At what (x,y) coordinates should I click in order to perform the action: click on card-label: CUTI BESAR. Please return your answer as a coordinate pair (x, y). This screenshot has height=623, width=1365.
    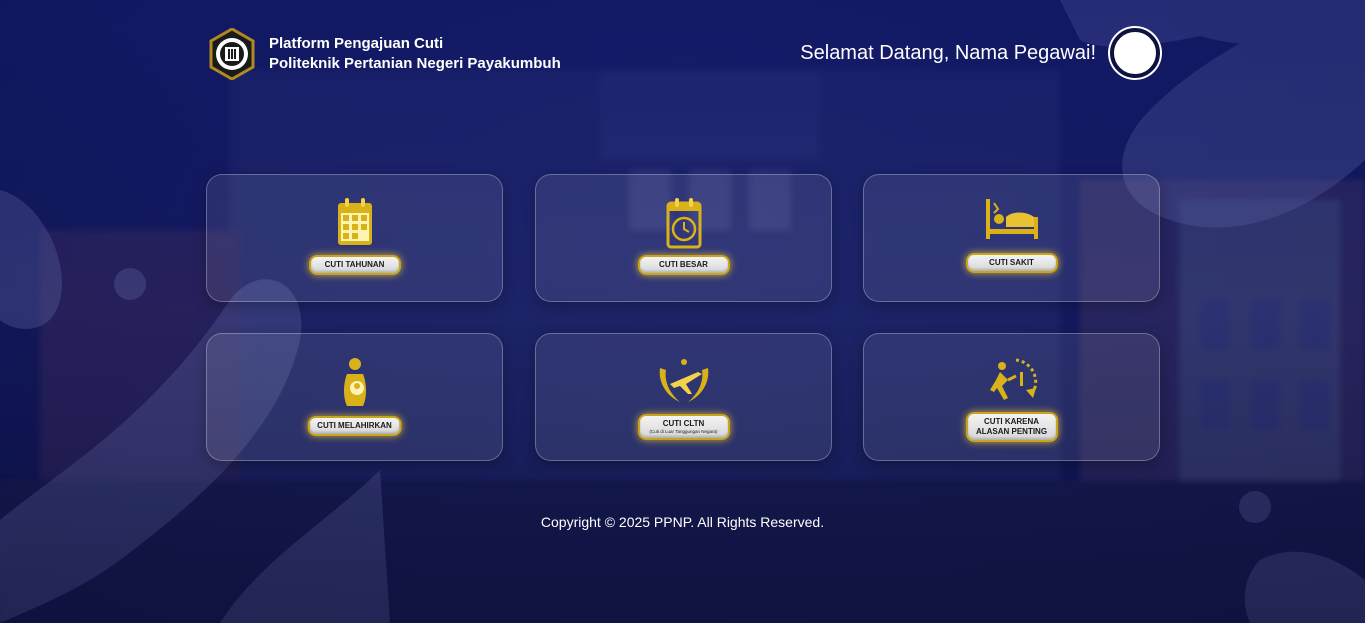
    Looking at the image, I should click on (683, 265).